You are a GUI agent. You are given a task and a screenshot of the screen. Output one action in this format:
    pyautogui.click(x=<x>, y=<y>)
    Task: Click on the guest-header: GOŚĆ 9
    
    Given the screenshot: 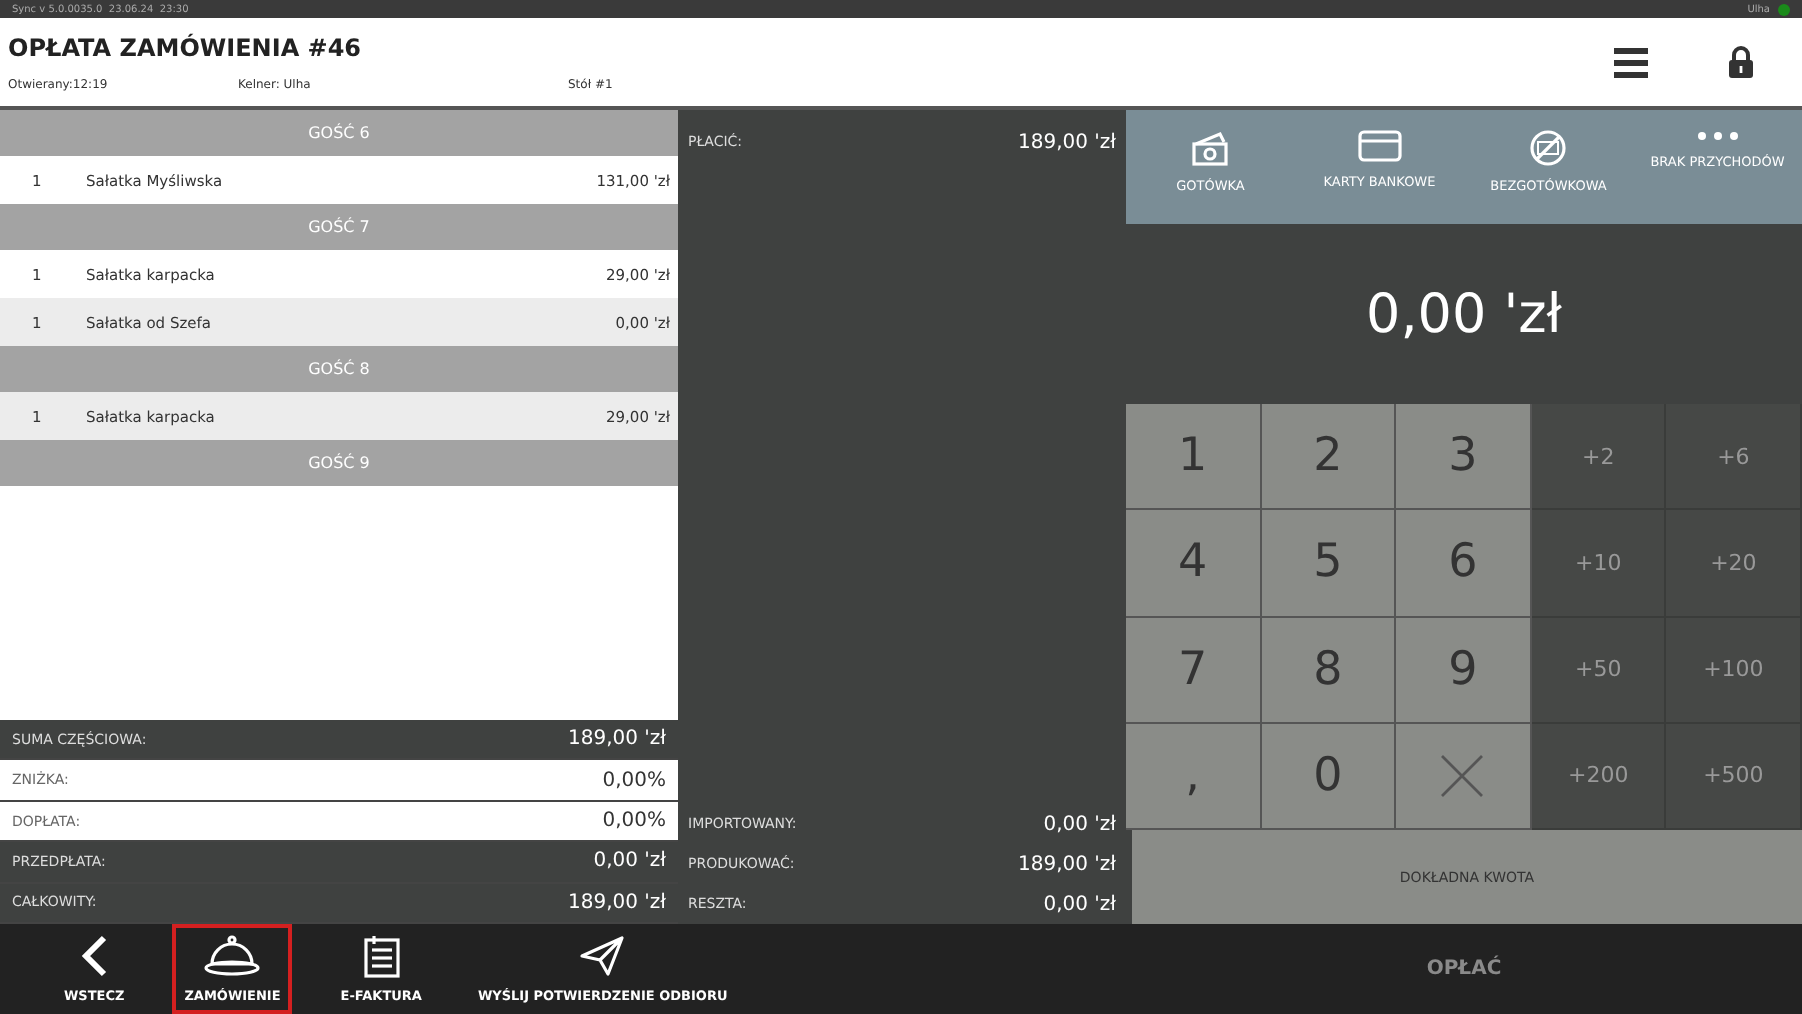 What is the action you would take?
    pyautogui.click(x=339, y=463)
    